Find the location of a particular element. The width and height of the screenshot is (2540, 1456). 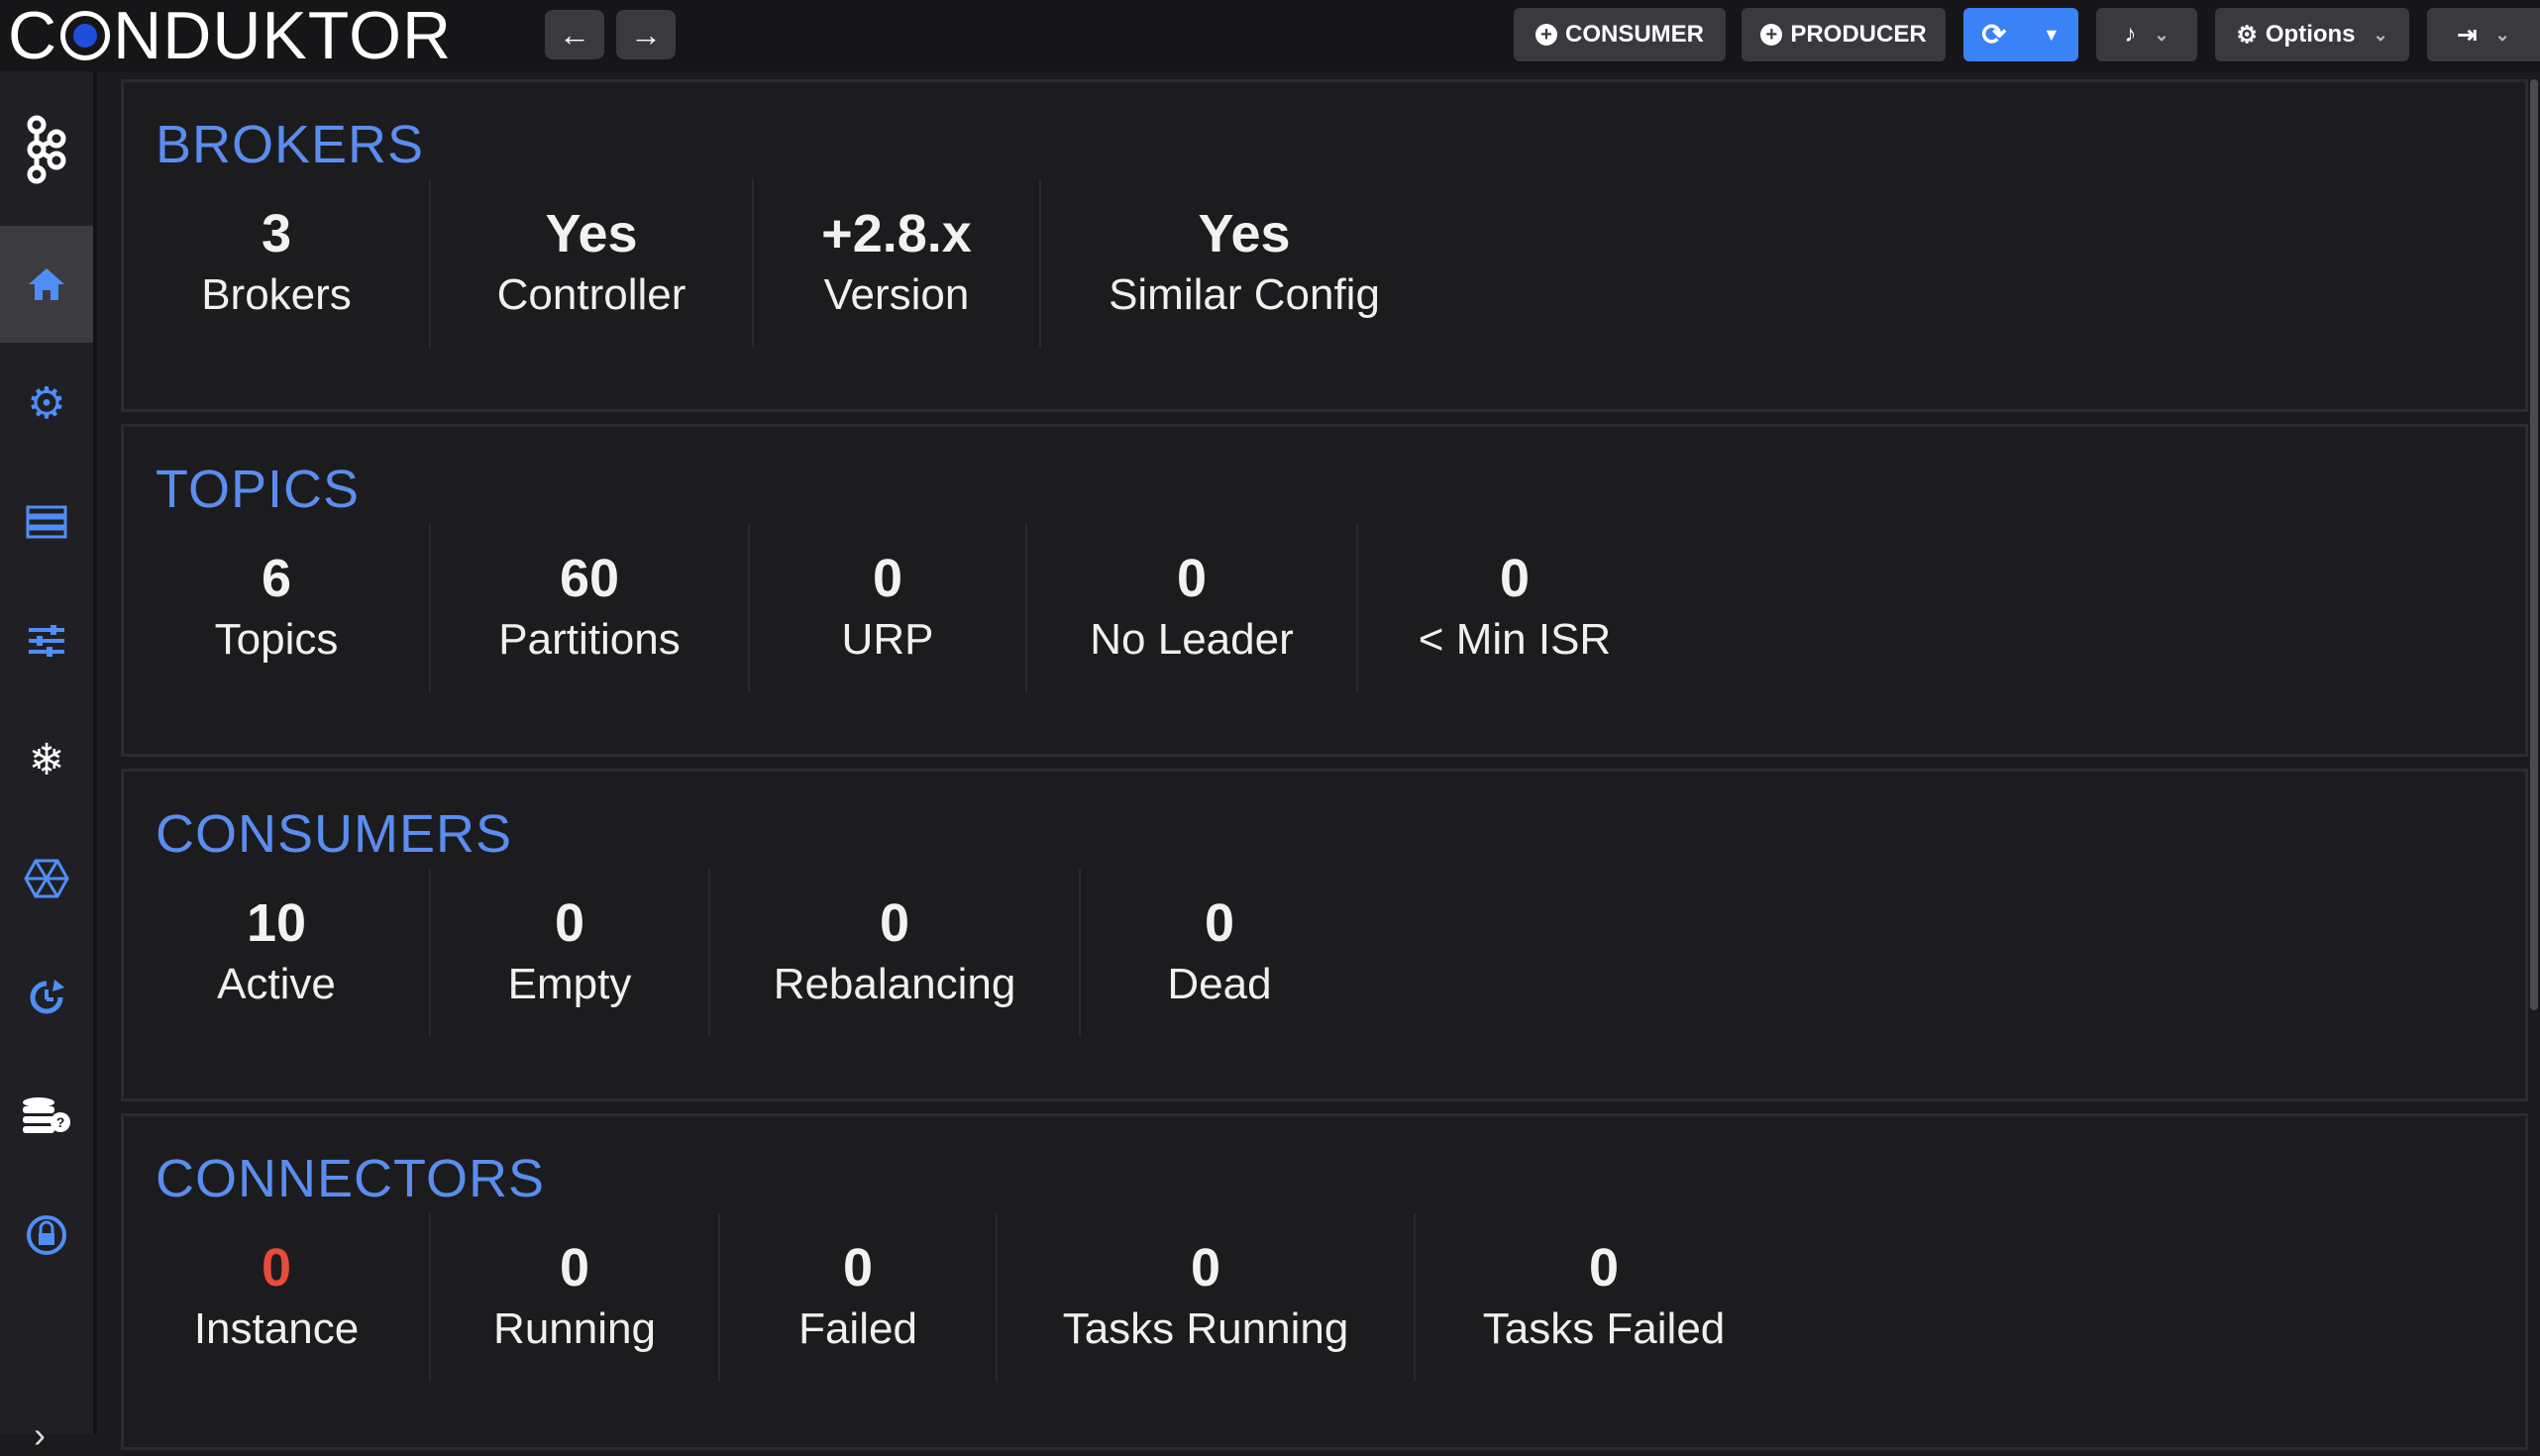

stat-label: Controller is located at coordinates (591, 294).